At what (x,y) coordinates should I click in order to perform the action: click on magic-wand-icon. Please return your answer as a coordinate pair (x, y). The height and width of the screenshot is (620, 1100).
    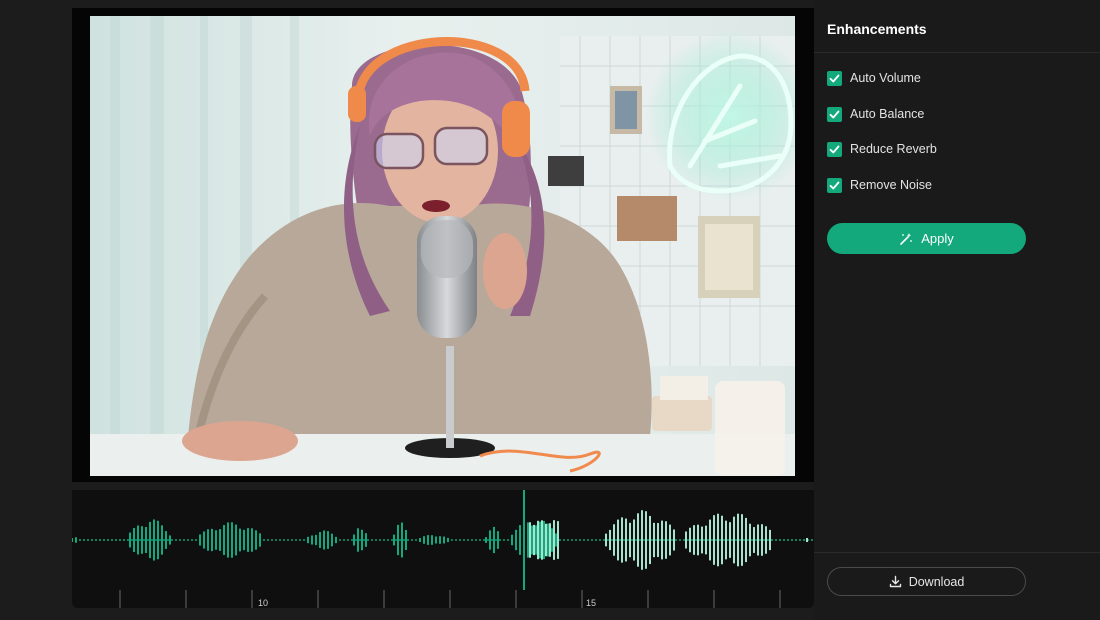
    Looking at the image, I should click on (906, 238).